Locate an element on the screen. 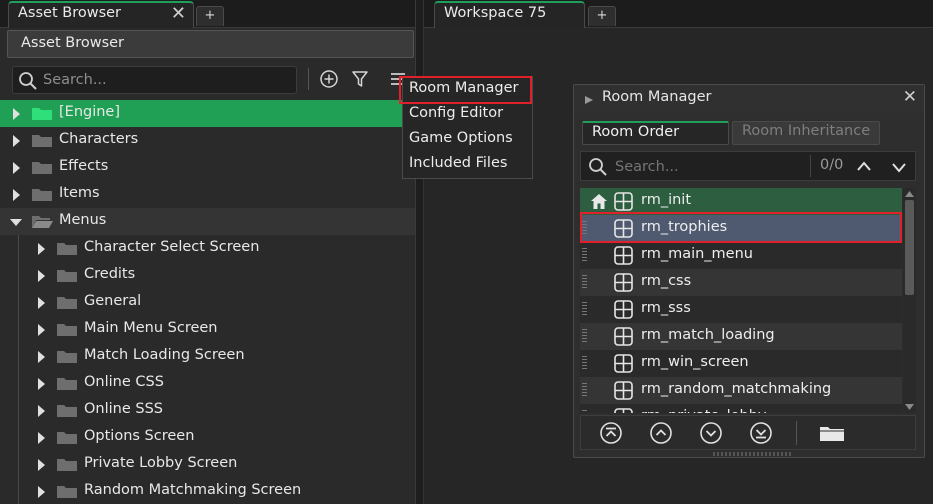  chevron-down-icon is located at coordinates (899, 167).